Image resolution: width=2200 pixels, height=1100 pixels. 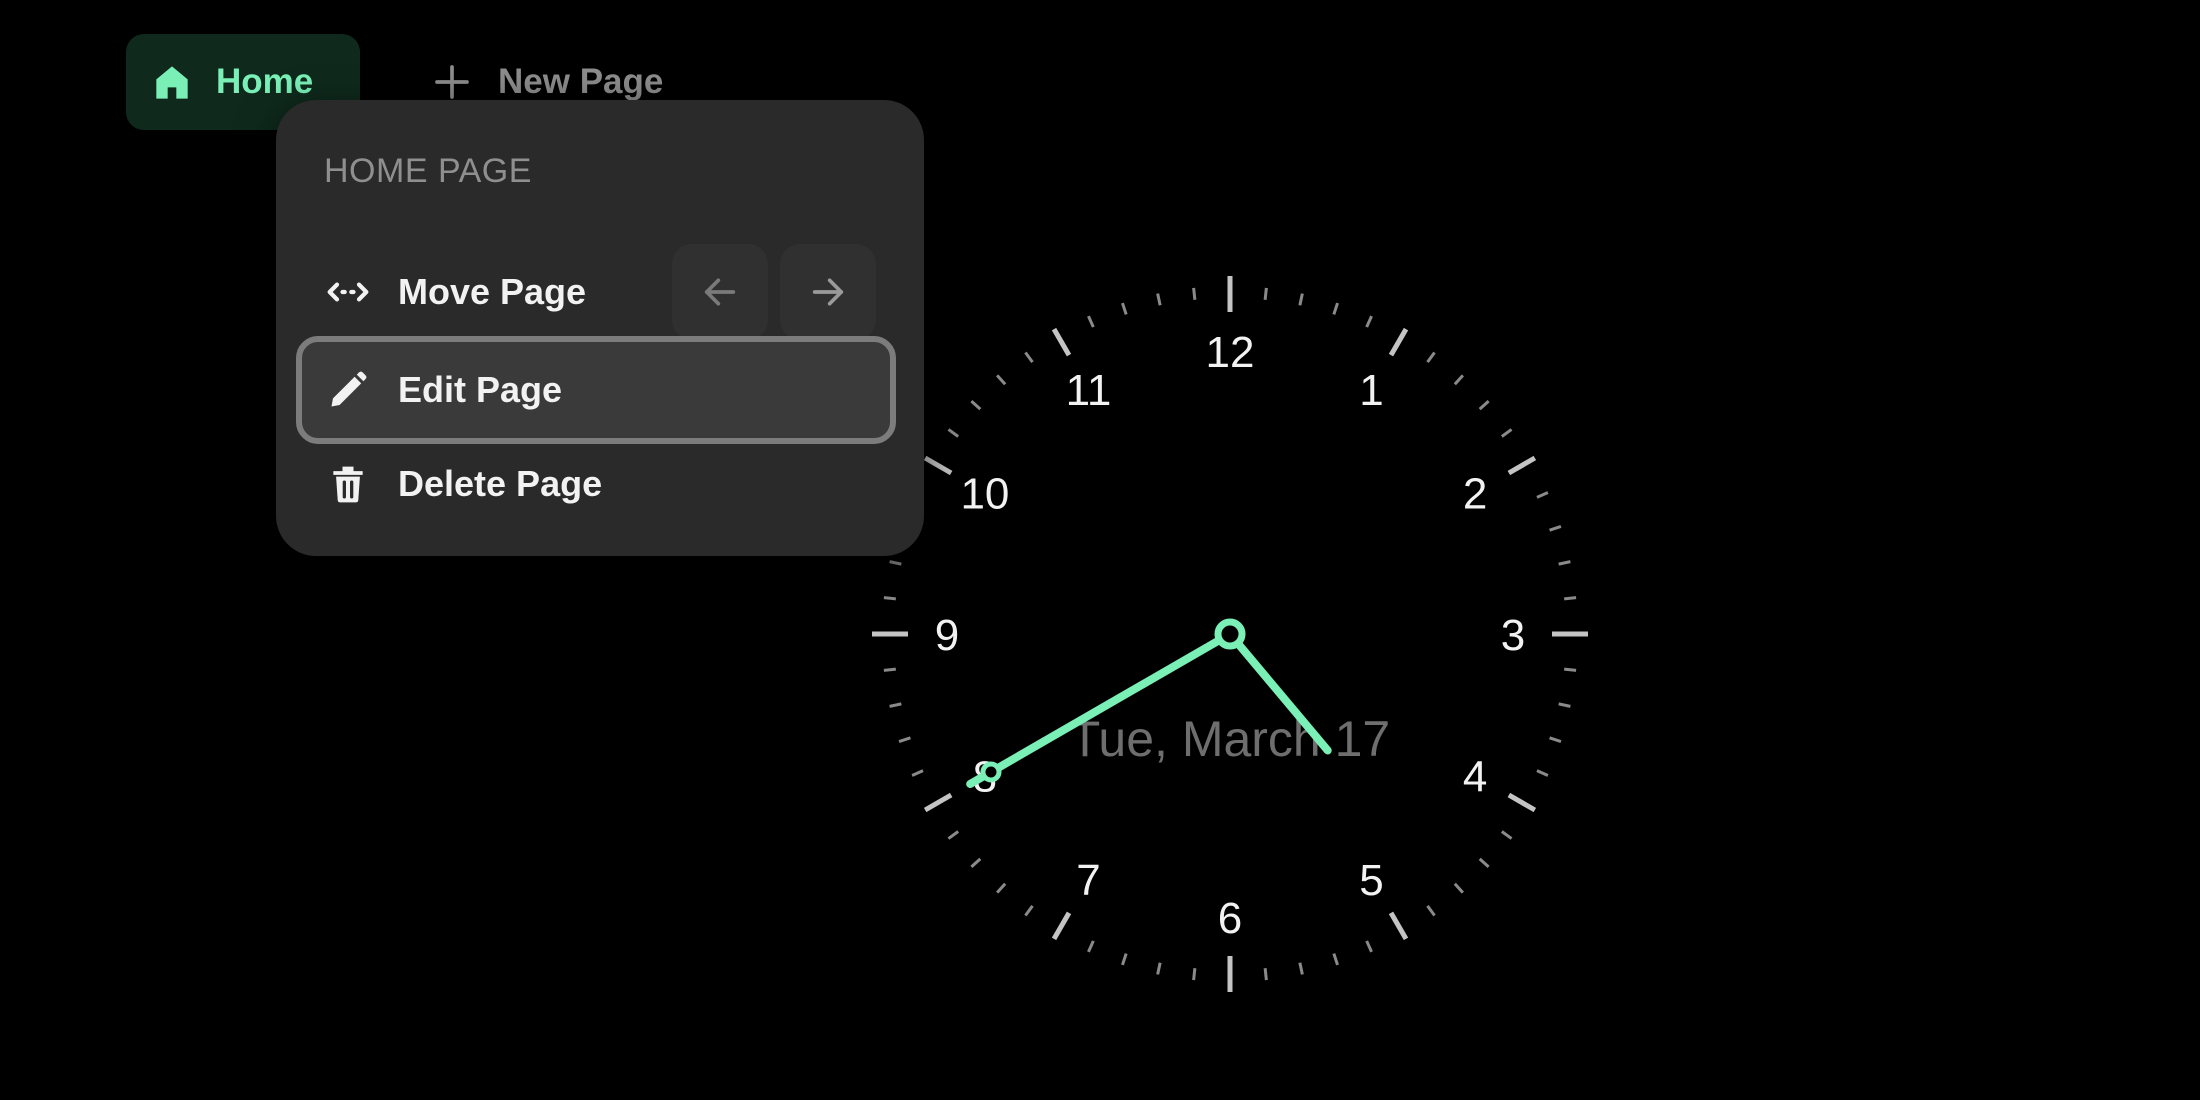 What do you see at coordinates (500, 483) in the screenshot?
I see `menu-item-label: Delete Page` at bounding box center [500, 483].